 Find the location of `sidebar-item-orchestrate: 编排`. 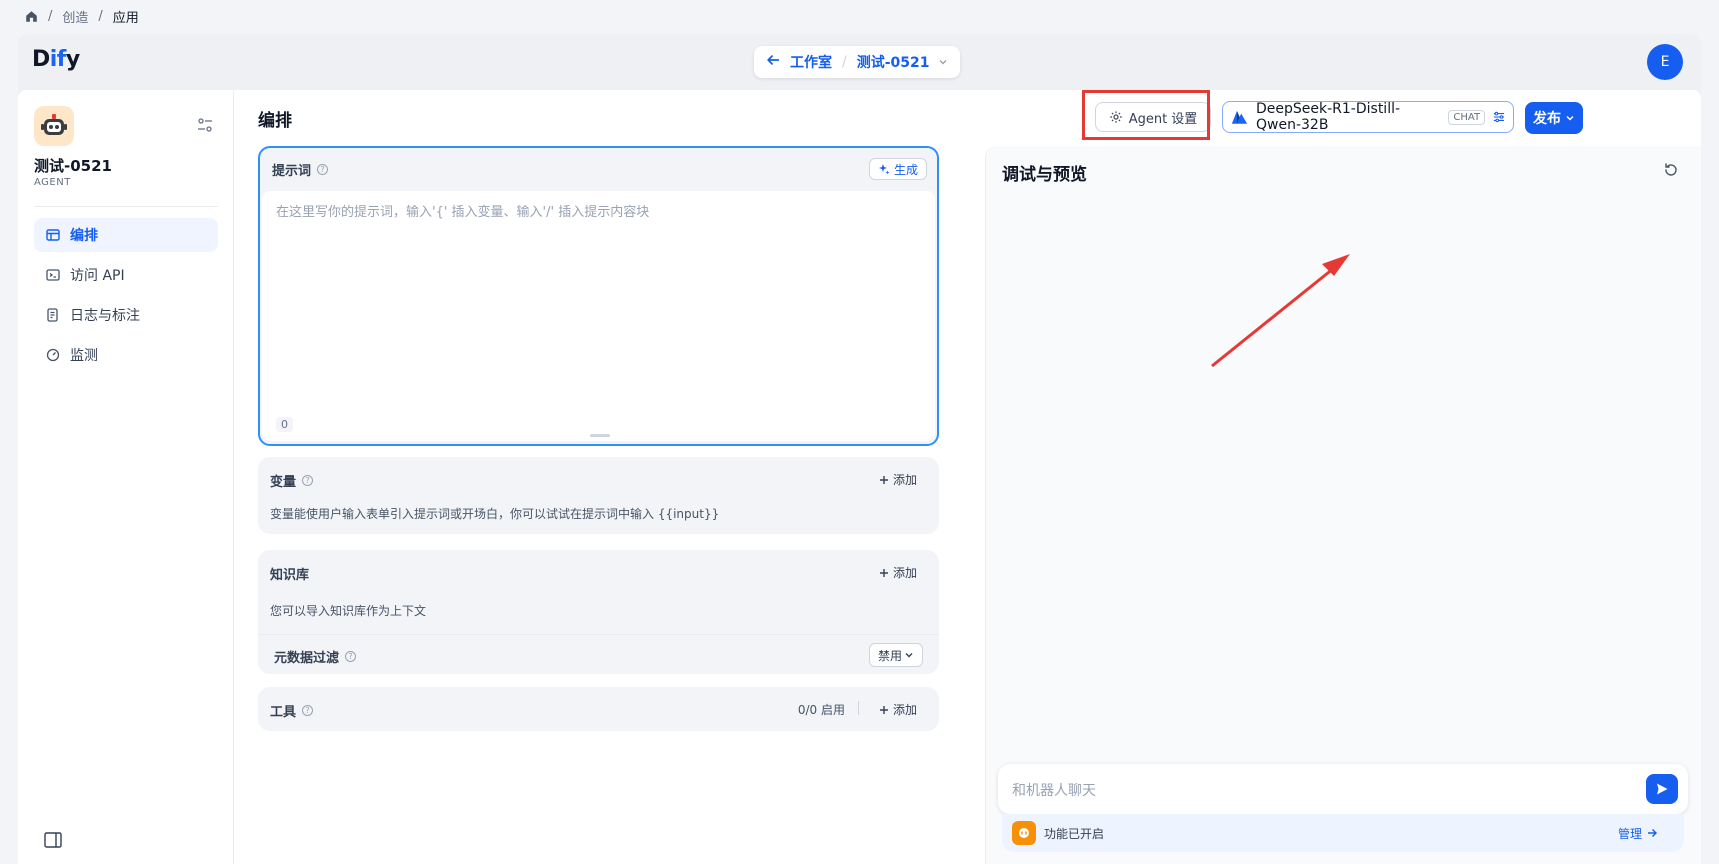

sidebar-item-orchestrate: 编排 is located at coordinates (126, 235).